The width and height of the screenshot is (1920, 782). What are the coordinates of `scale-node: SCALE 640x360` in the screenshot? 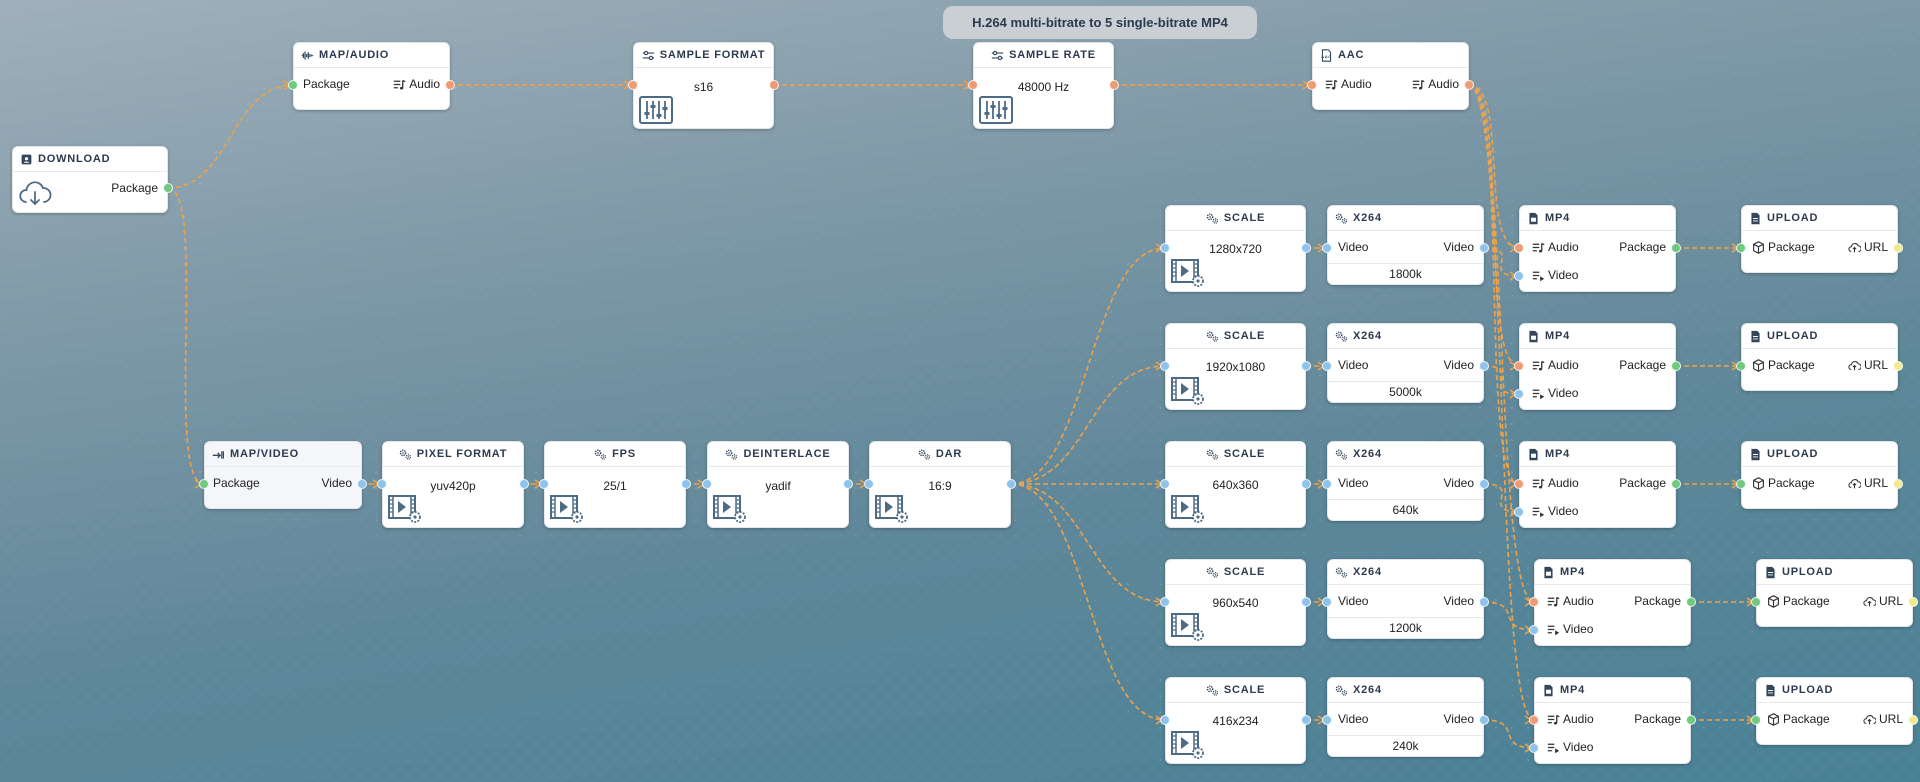 It's located at (1235, 484).